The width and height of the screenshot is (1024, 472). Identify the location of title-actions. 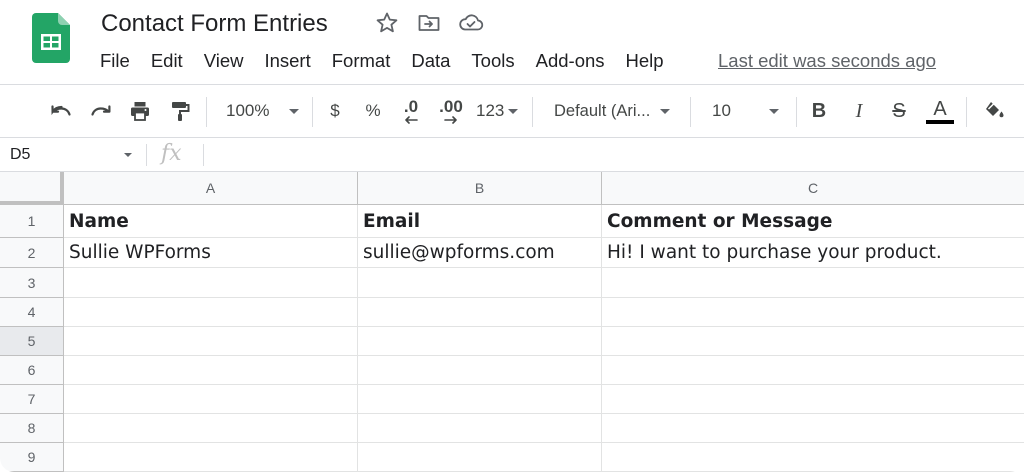
(429, 23).